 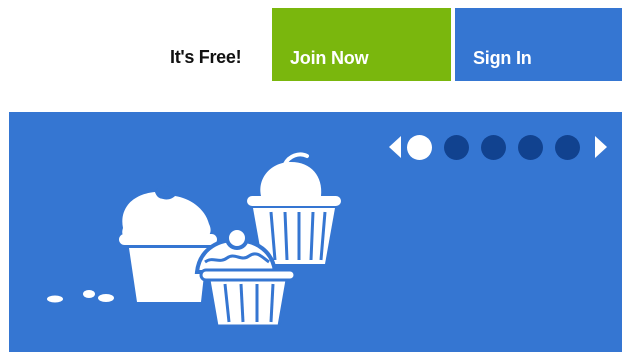 What do you see at coordinates (538, 44) in the screenshot?
I see `sign-in-button: Sign In` at bounding box center [538, 44].